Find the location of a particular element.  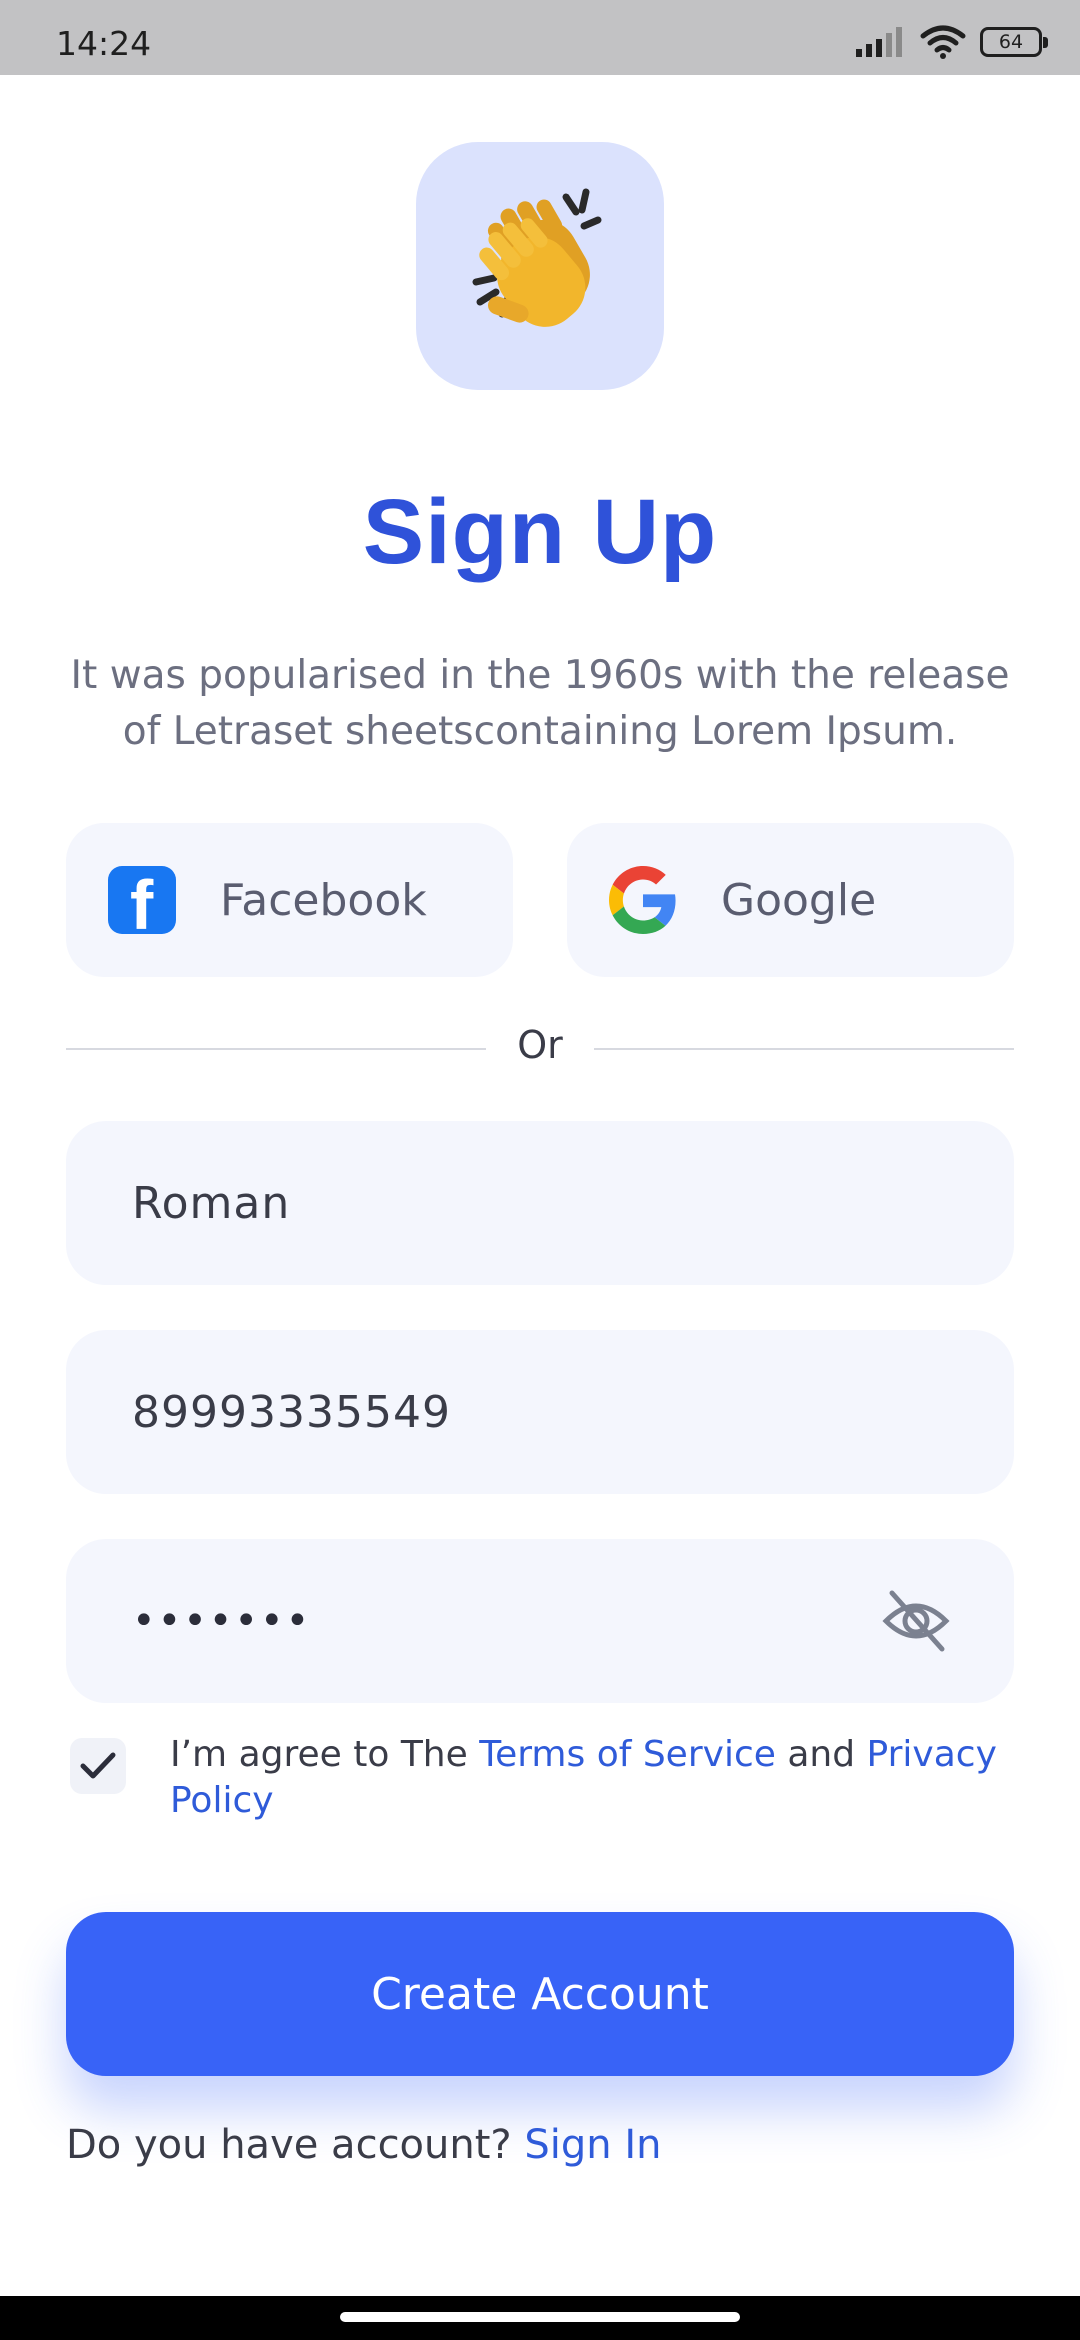

google-icon is located at coordinates (642, 900).